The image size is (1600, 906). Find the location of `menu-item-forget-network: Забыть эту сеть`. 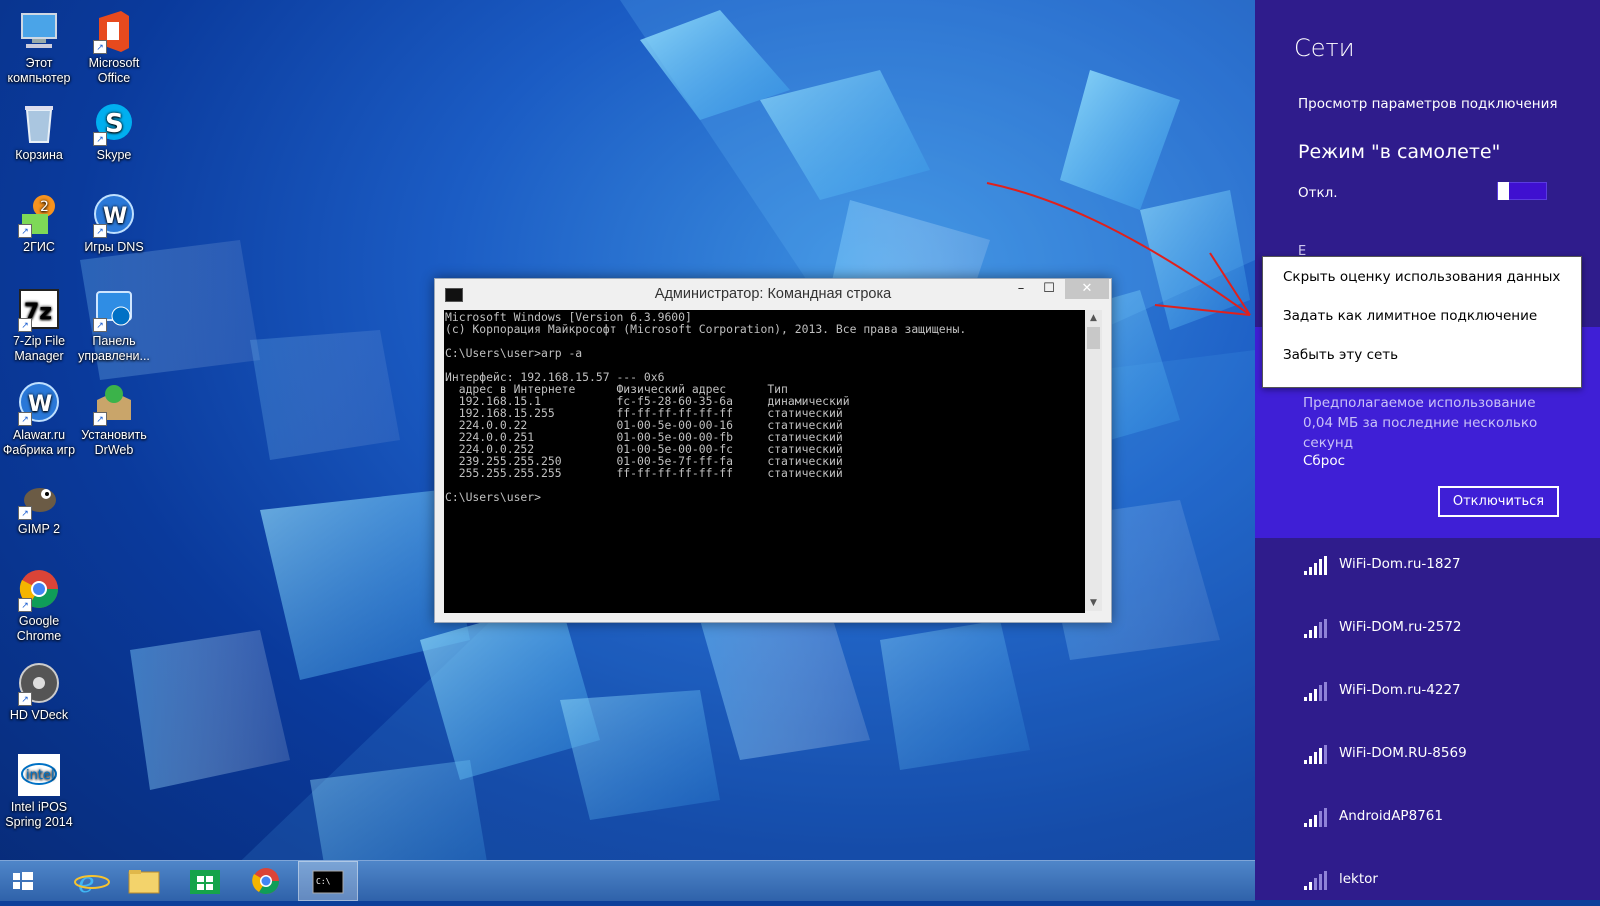

menu-item-forget-network: Забыть эту сеть is located at coordinates (1340, 355).